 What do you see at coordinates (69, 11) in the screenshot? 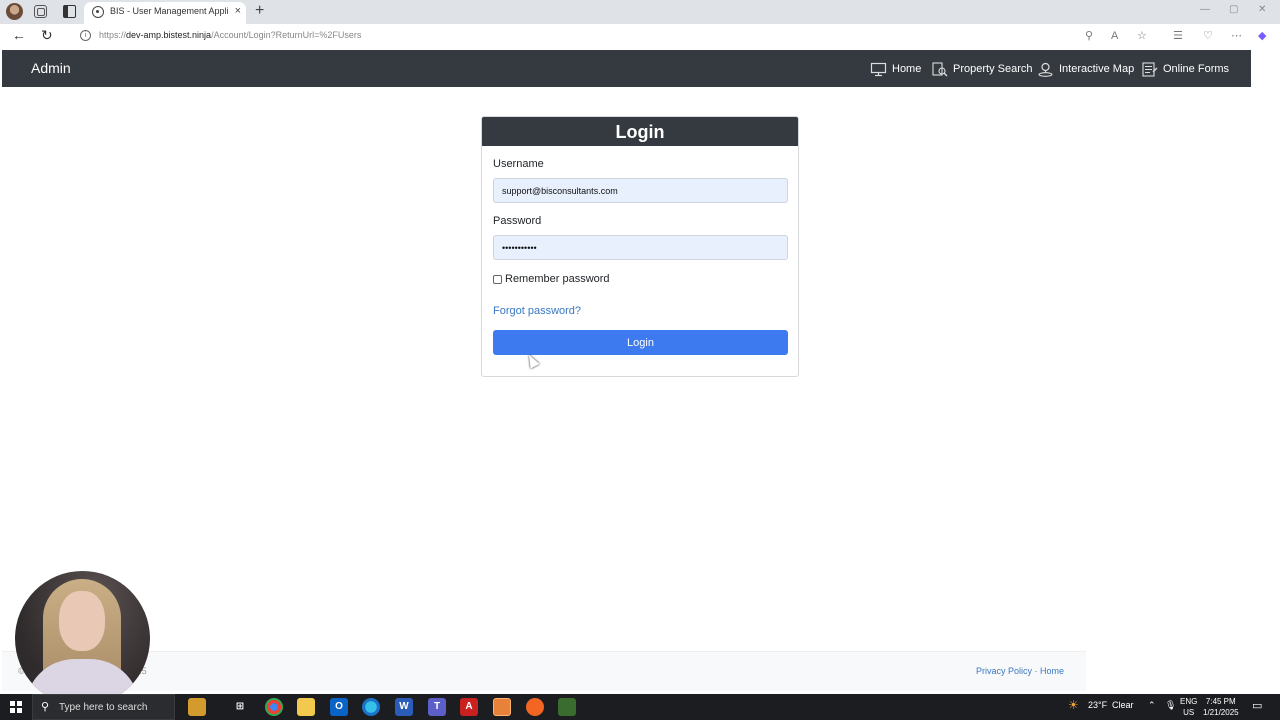
I see `vertical-tabs-icon` at bounding box center [69, 11].